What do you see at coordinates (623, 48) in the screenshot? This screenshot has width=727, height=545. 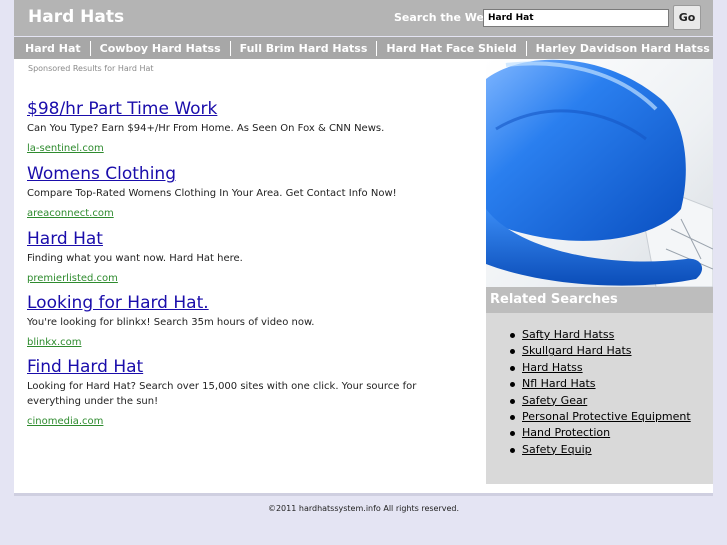 I see `nav-item-harley-davidson-hard-hatss: Harley Davidson Hard Hatss` at bounding box center [623, 48].